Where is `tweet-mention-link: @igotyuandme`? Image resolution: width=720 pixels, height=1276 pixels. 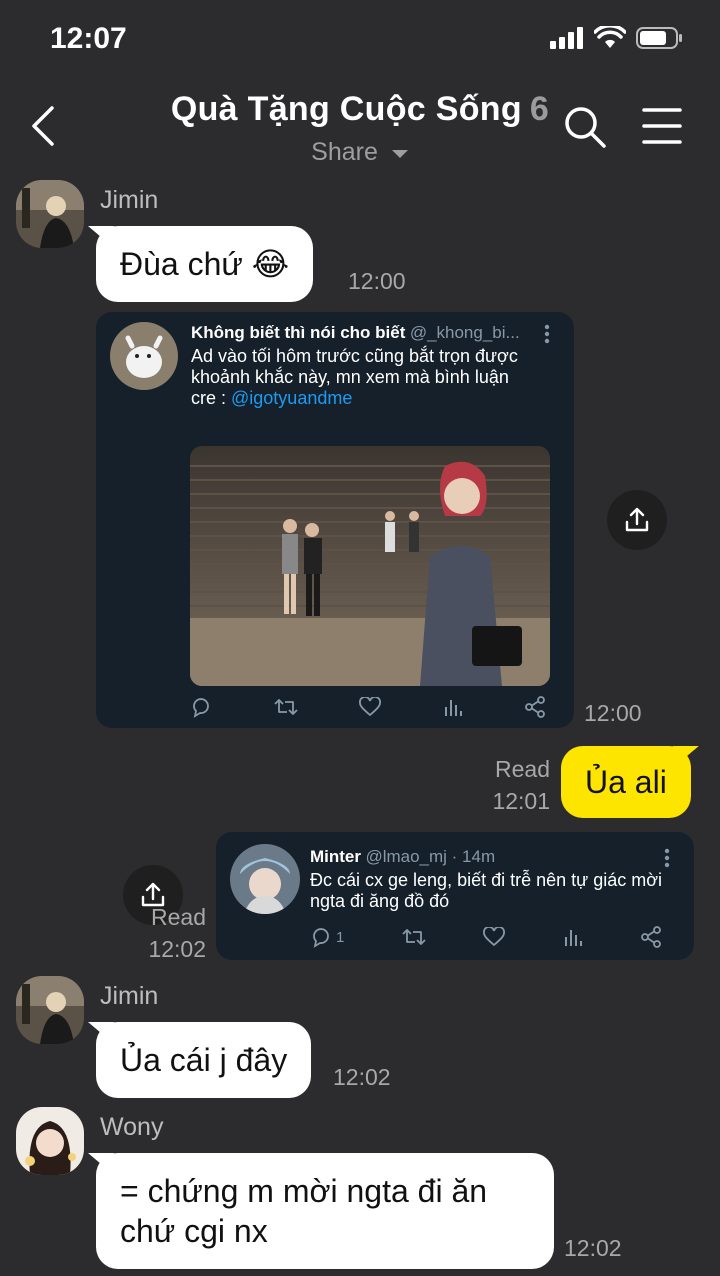 tweet-mention-link: @igotyuandme is located at coordinates (291, 398).